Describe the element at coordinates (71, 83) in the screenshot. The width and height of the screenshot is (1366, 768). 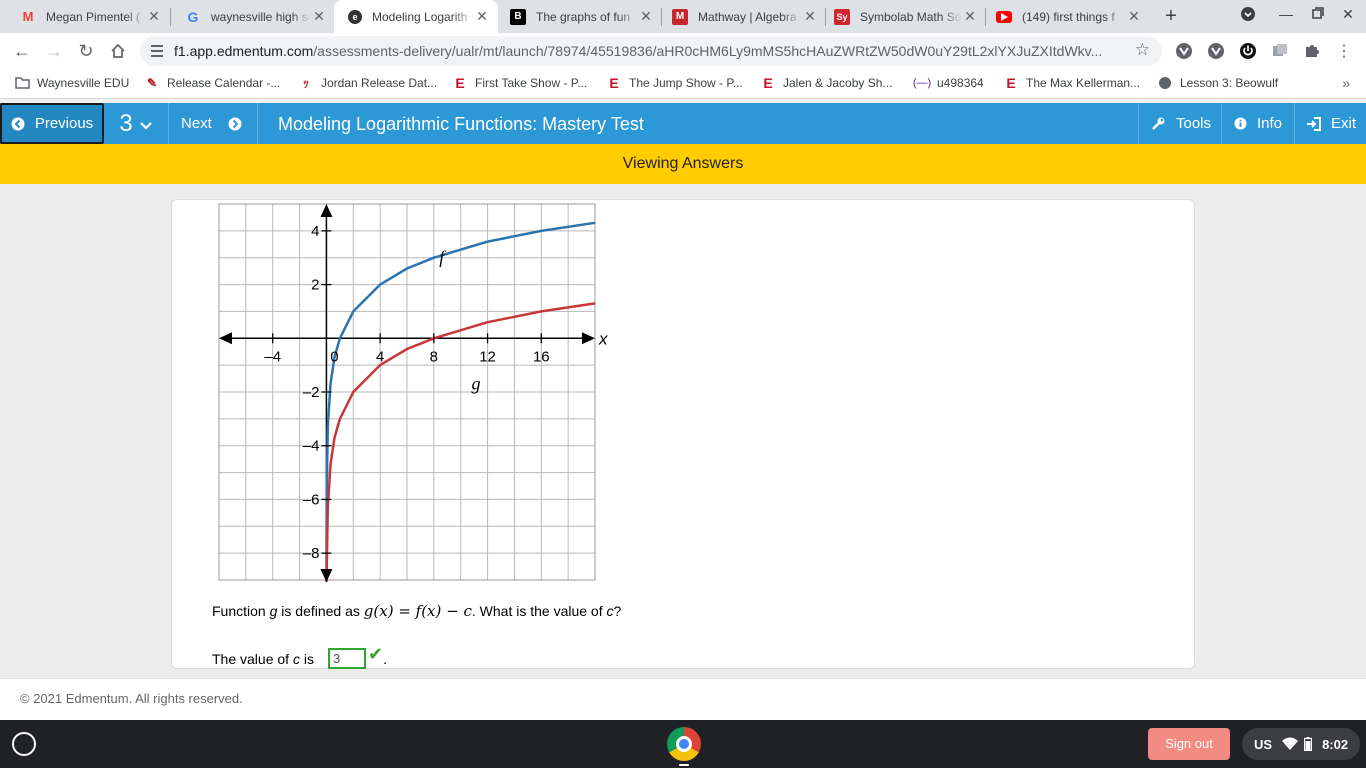
I see `bookmark-item: Waynesville EDU` at that location.